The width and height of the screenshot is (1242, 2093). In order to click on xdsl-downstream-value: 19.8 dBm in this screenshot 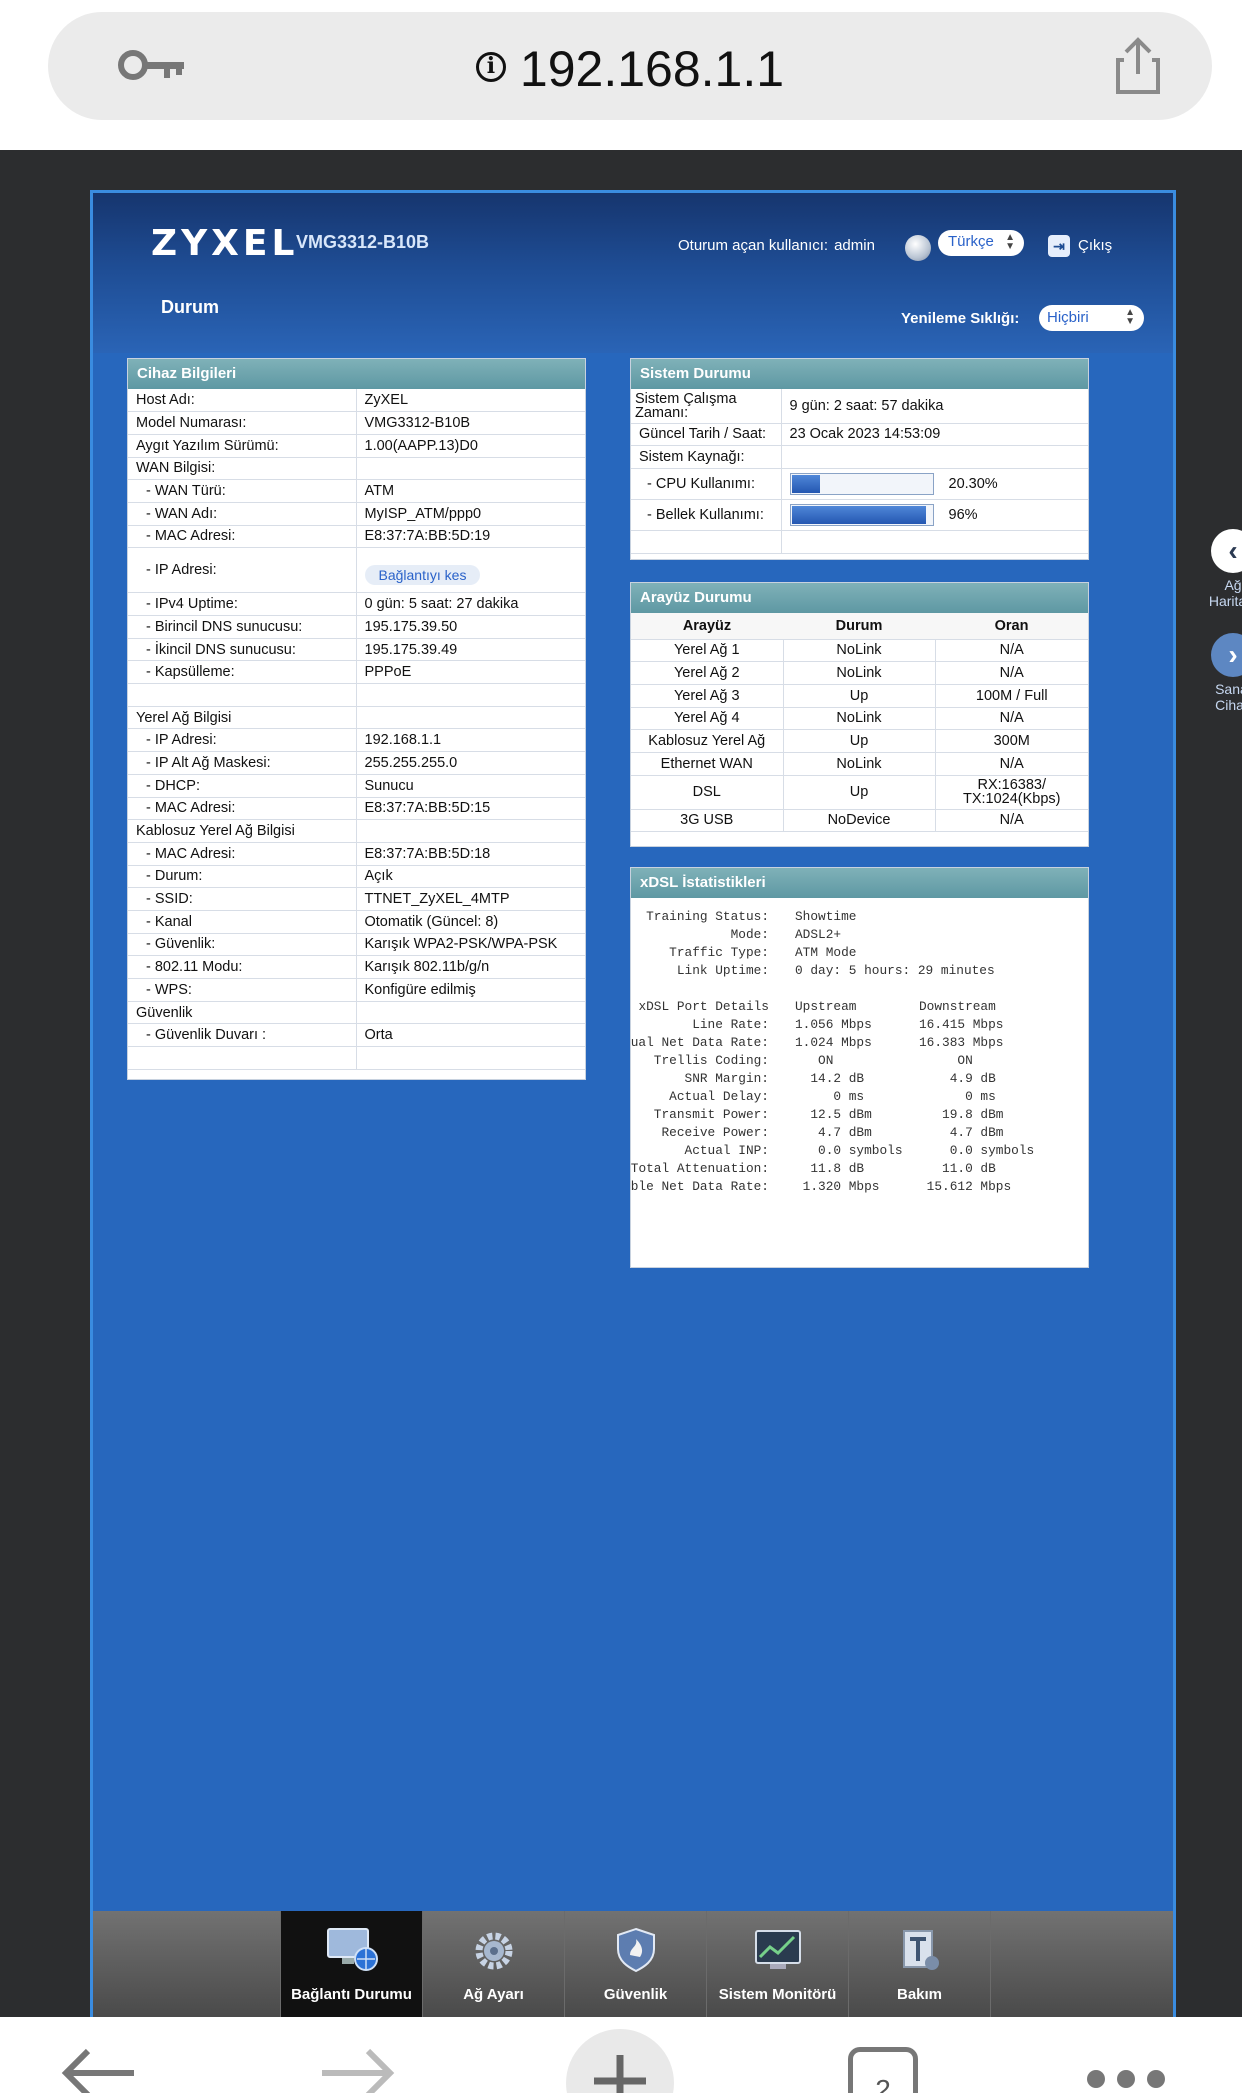, I will do `click(961, 1114)`.